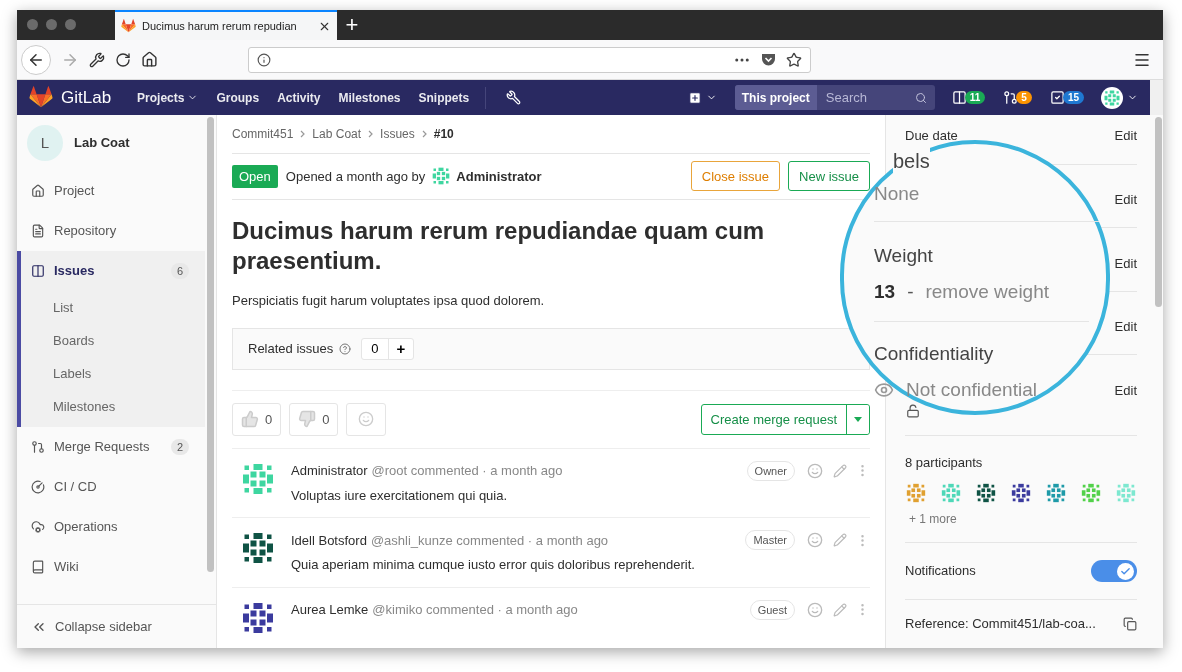 The height and width of the screenshot is (672, 1182). Describe the element at coordinates (375, 348) in the screenshot. I see `related-count: 0` at that location.